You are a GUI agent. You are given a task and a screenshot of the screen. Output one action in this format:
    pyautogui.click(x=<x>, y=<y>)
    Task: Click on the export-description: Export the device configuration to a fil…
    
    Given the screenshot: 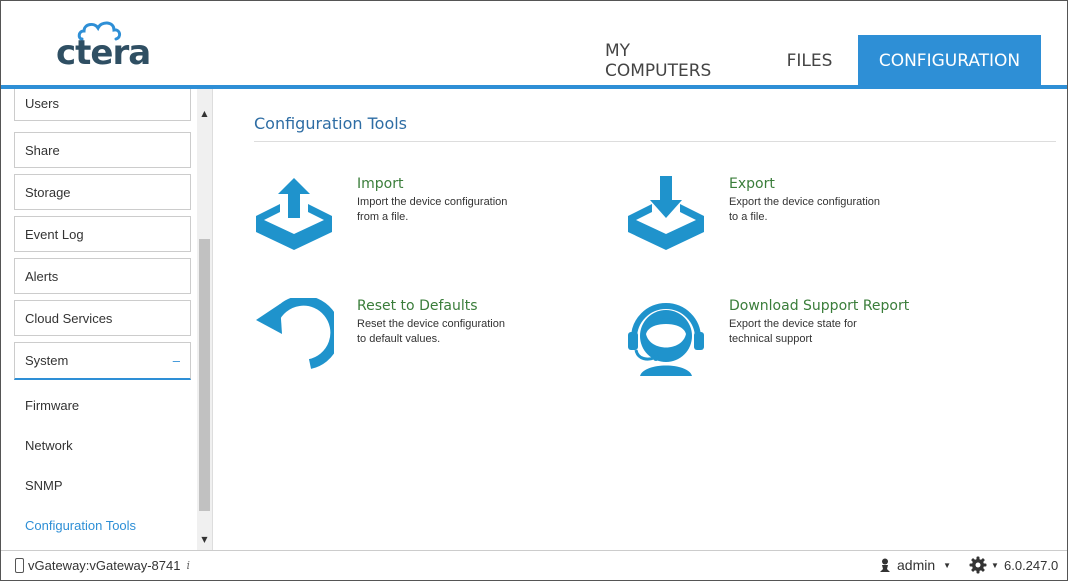 What is the action you would take?
    pyautogui.click(x=805, y=209)
    